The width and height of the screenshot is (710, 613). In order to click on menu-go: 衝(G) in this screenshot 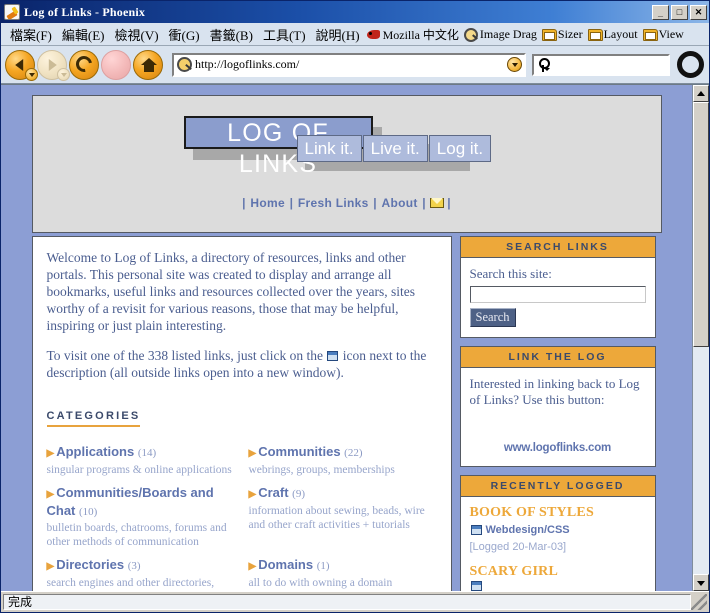, I will do `click(184, 34)`.